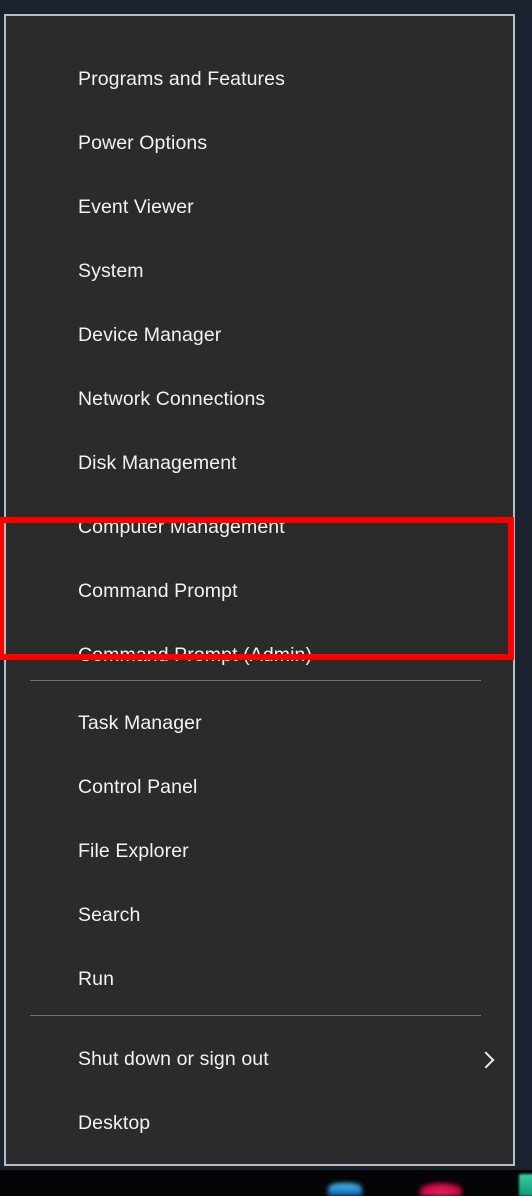  What do you see at coordinates (96, 979) in the screenshot?
I see `menu-item-label: Run` at bounding box center [96, 979].